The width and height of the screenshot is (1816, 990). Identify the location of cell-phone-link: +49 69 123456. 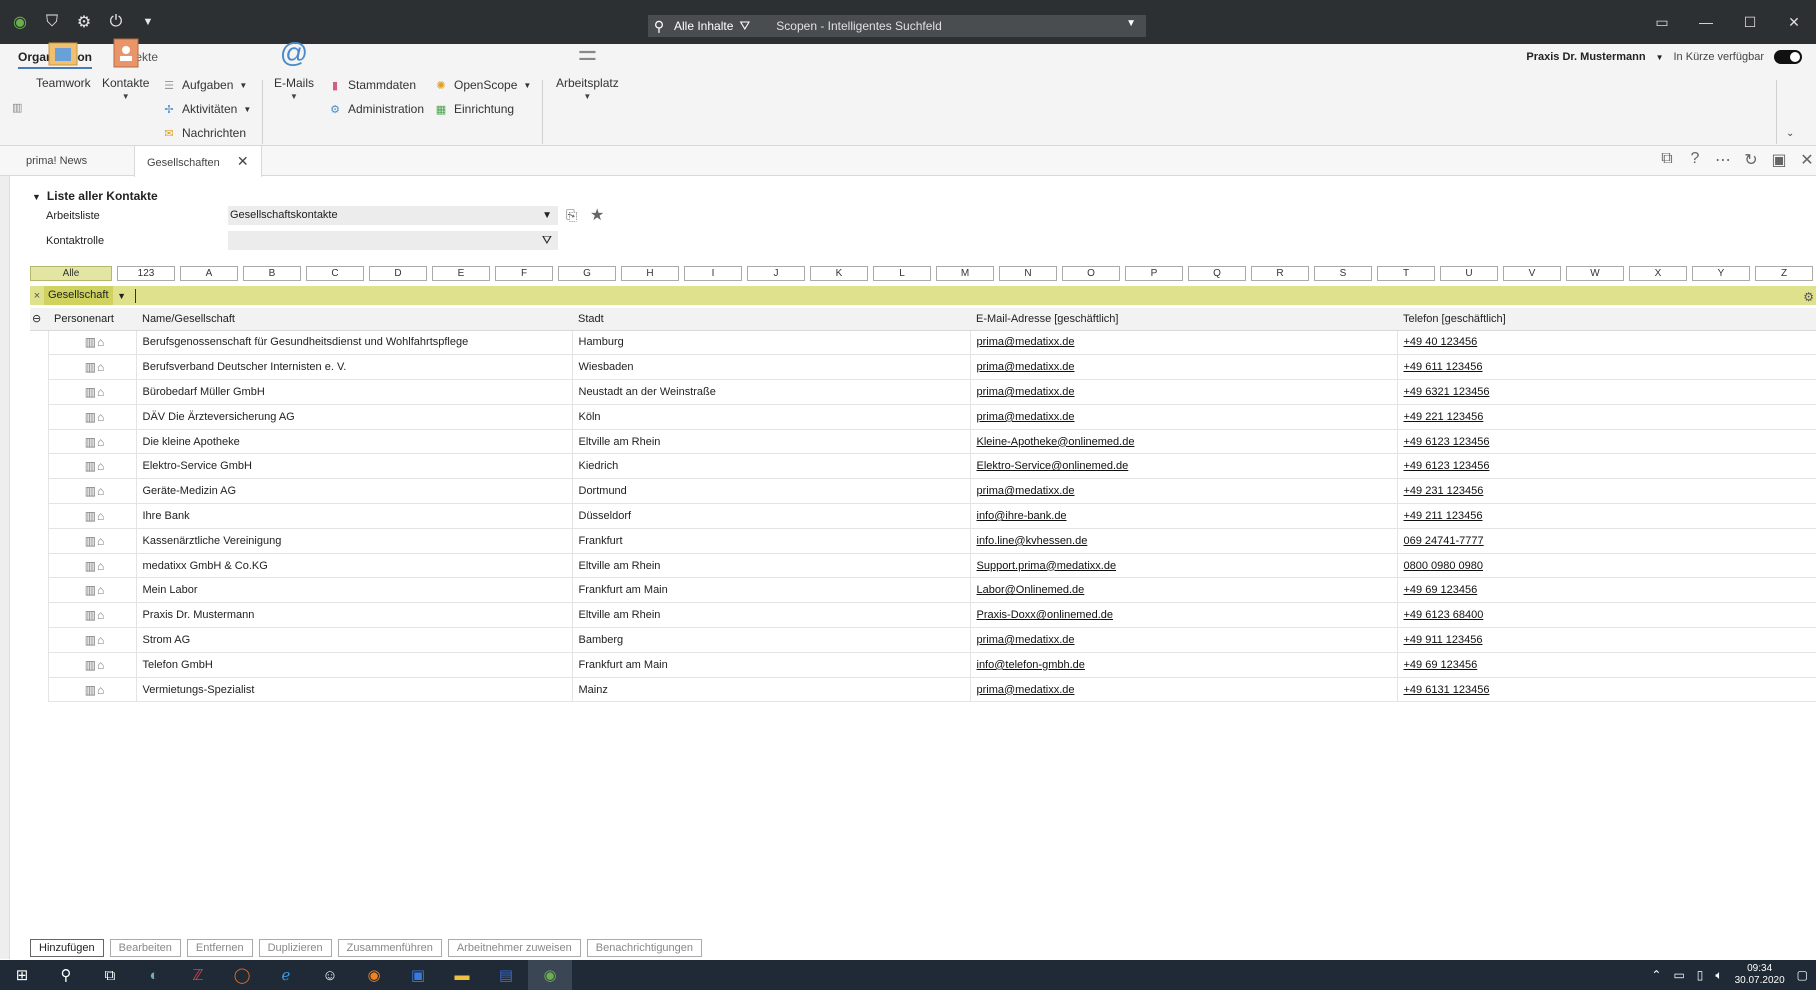
(1606, 665).